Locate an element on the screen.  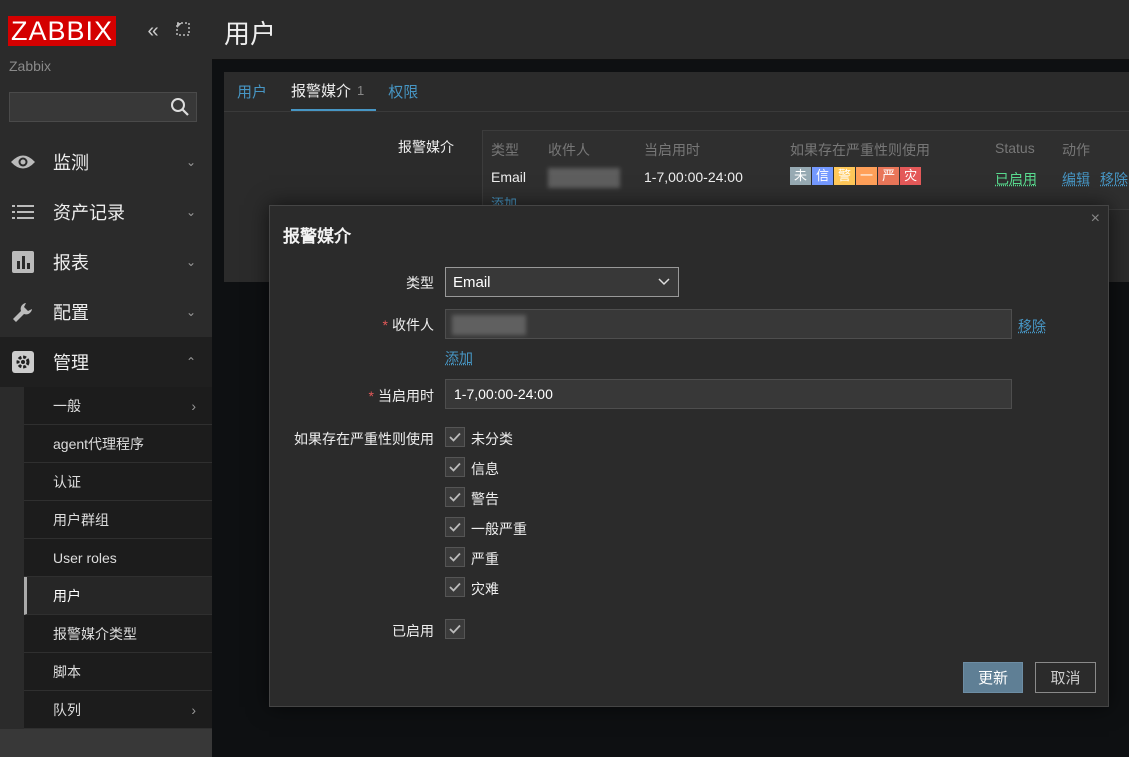
submenu-label: 脚本 is located at coordinates (67, 671).